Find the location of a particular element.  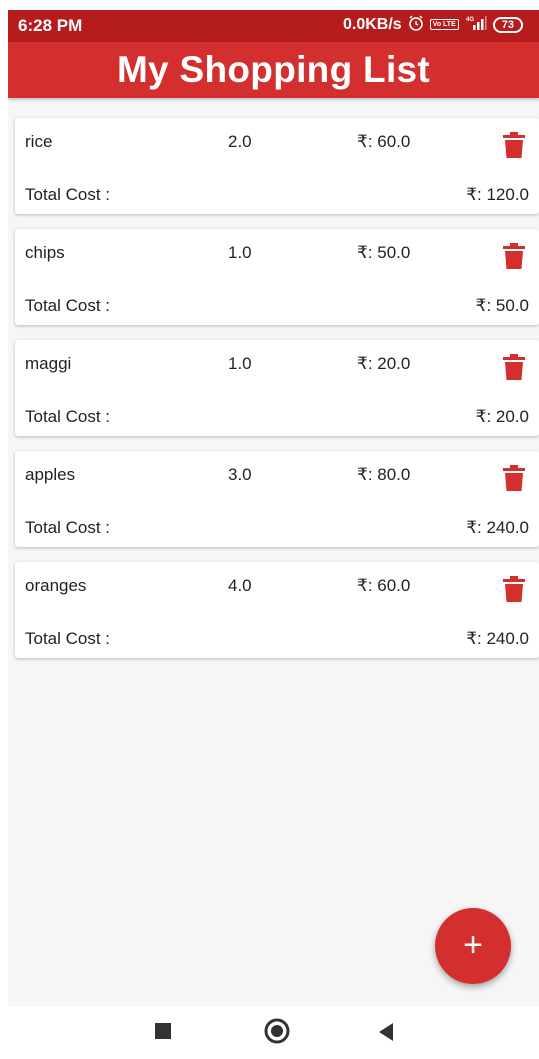

total-cost-value: ₹: 20.0 is located at coordinates (502, 416).